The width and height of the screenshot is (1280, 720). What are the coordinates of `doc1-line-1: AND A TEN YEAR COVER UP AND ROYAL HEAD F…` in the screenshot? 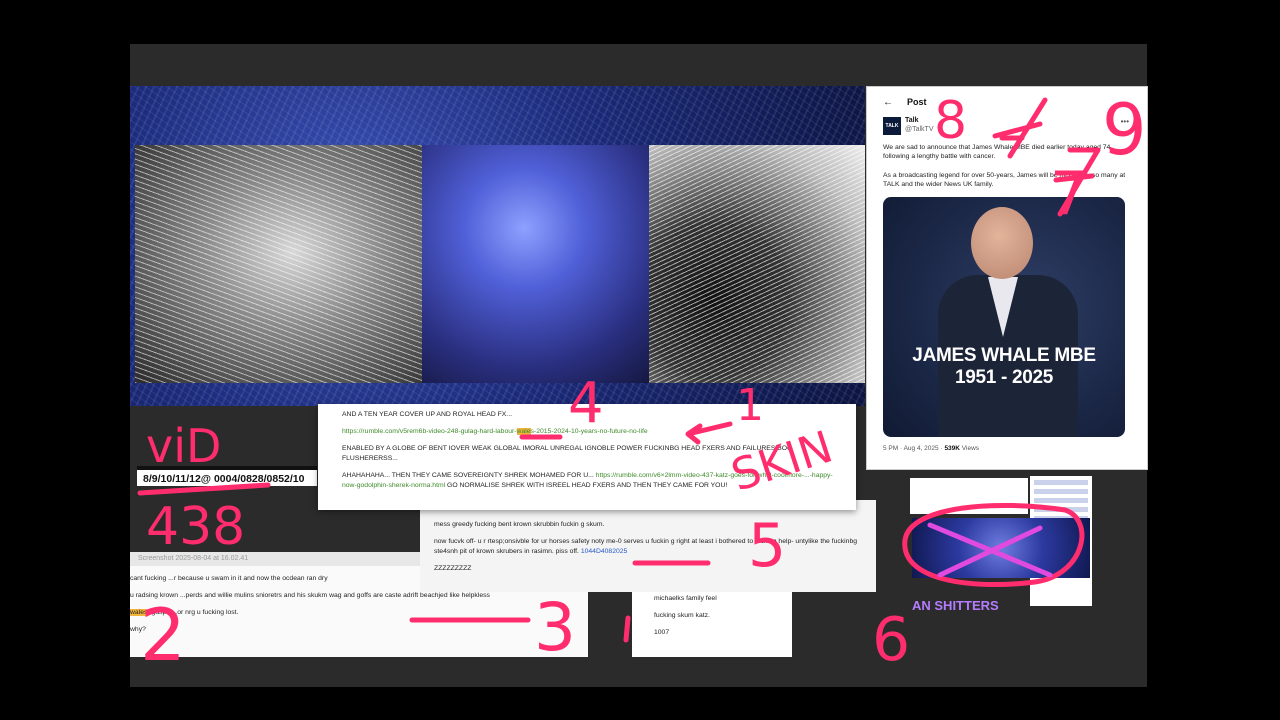 It's located at (427, 414).